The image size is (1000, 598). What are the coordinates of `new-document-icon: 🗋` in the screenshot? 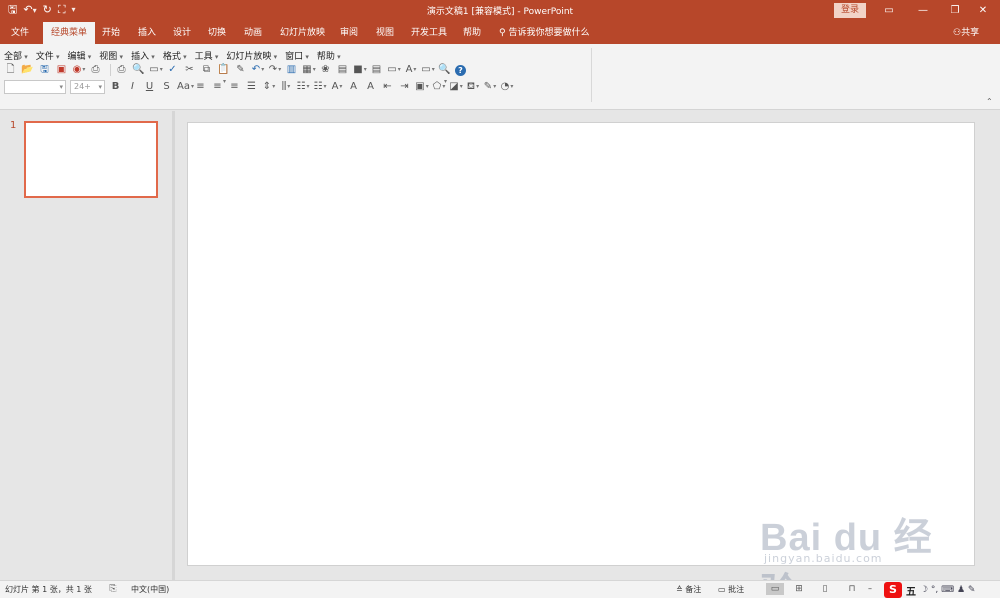 It's located at (10, 70).